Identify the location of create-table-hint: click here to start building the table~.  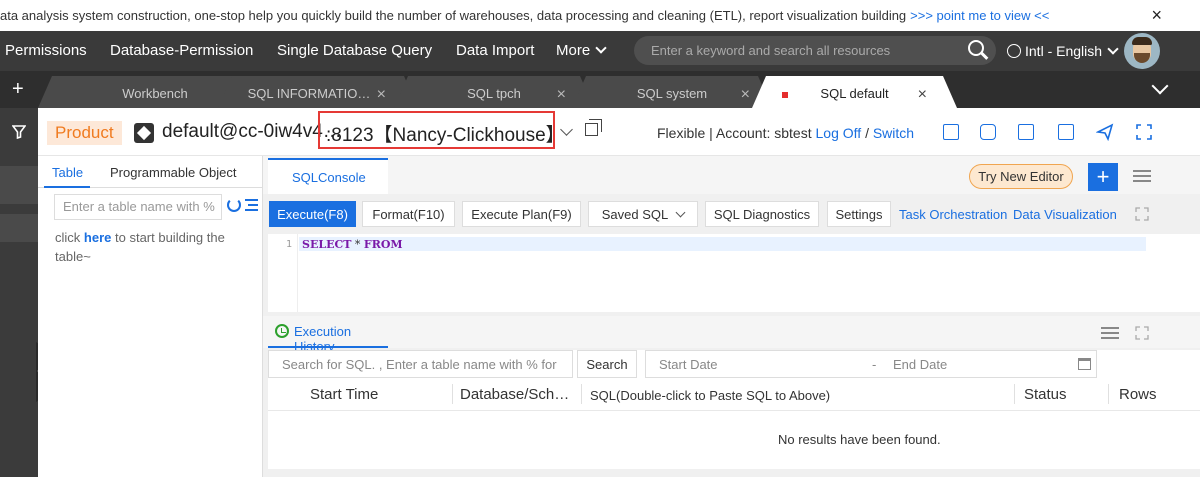
(140, 247).